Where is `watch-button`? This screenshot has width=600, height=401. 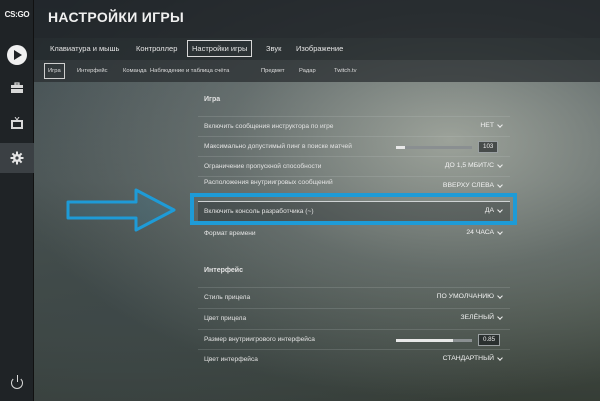
watch-button is located at coordinates (17, 123).